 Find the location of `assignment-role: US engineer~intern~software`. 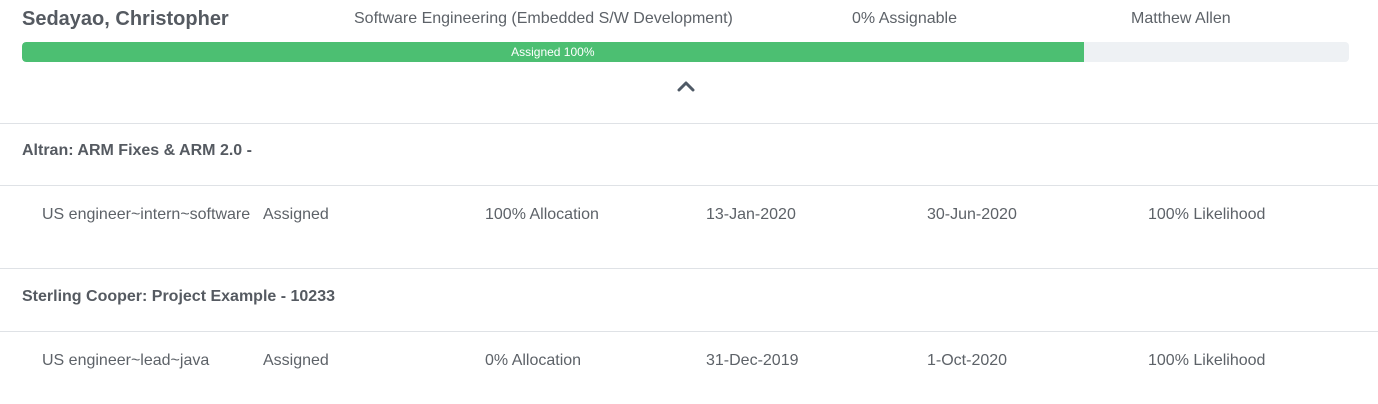

assignment-role: US engineer~intern~software is located at coordinates (146, 214).